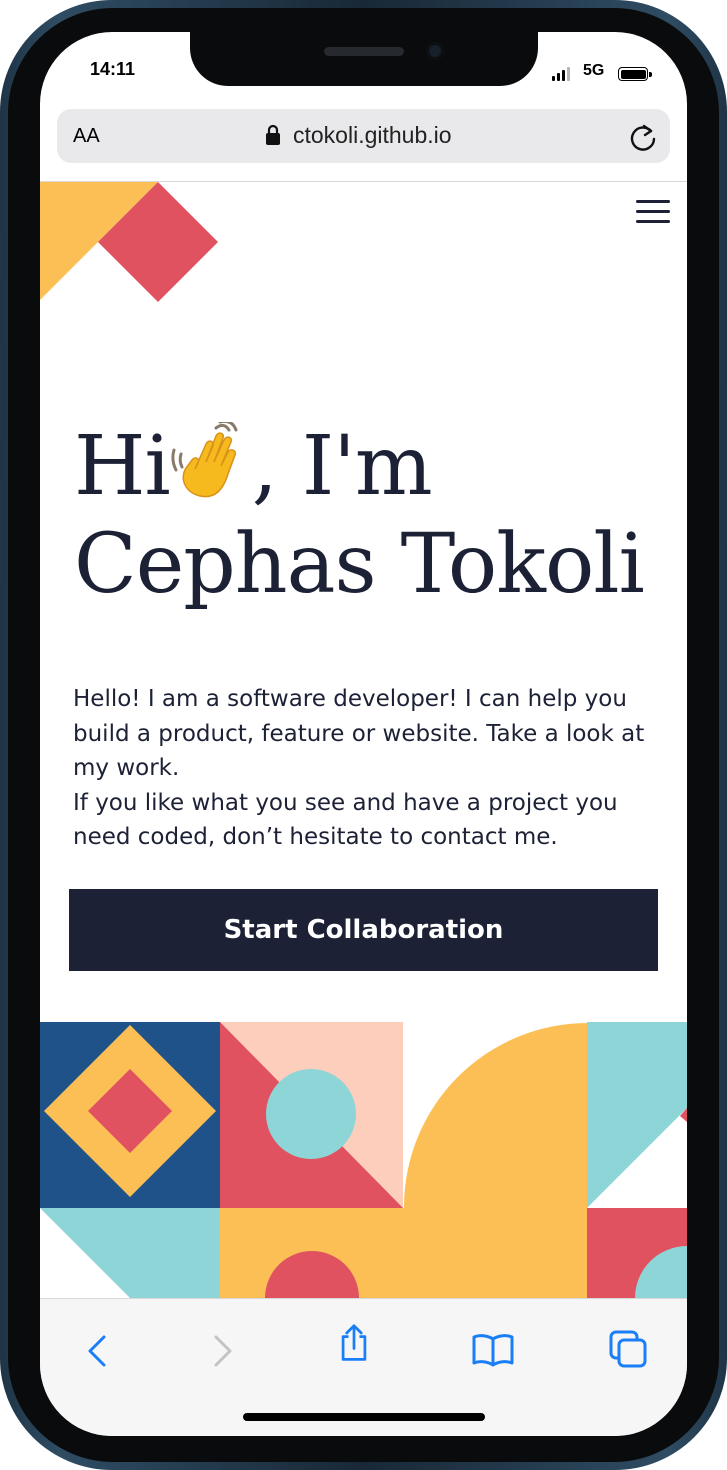  What do you see at coordinates (628, 1349) in the screenshot?
I see `tabs-icon` at bounding box center [628, 1349].